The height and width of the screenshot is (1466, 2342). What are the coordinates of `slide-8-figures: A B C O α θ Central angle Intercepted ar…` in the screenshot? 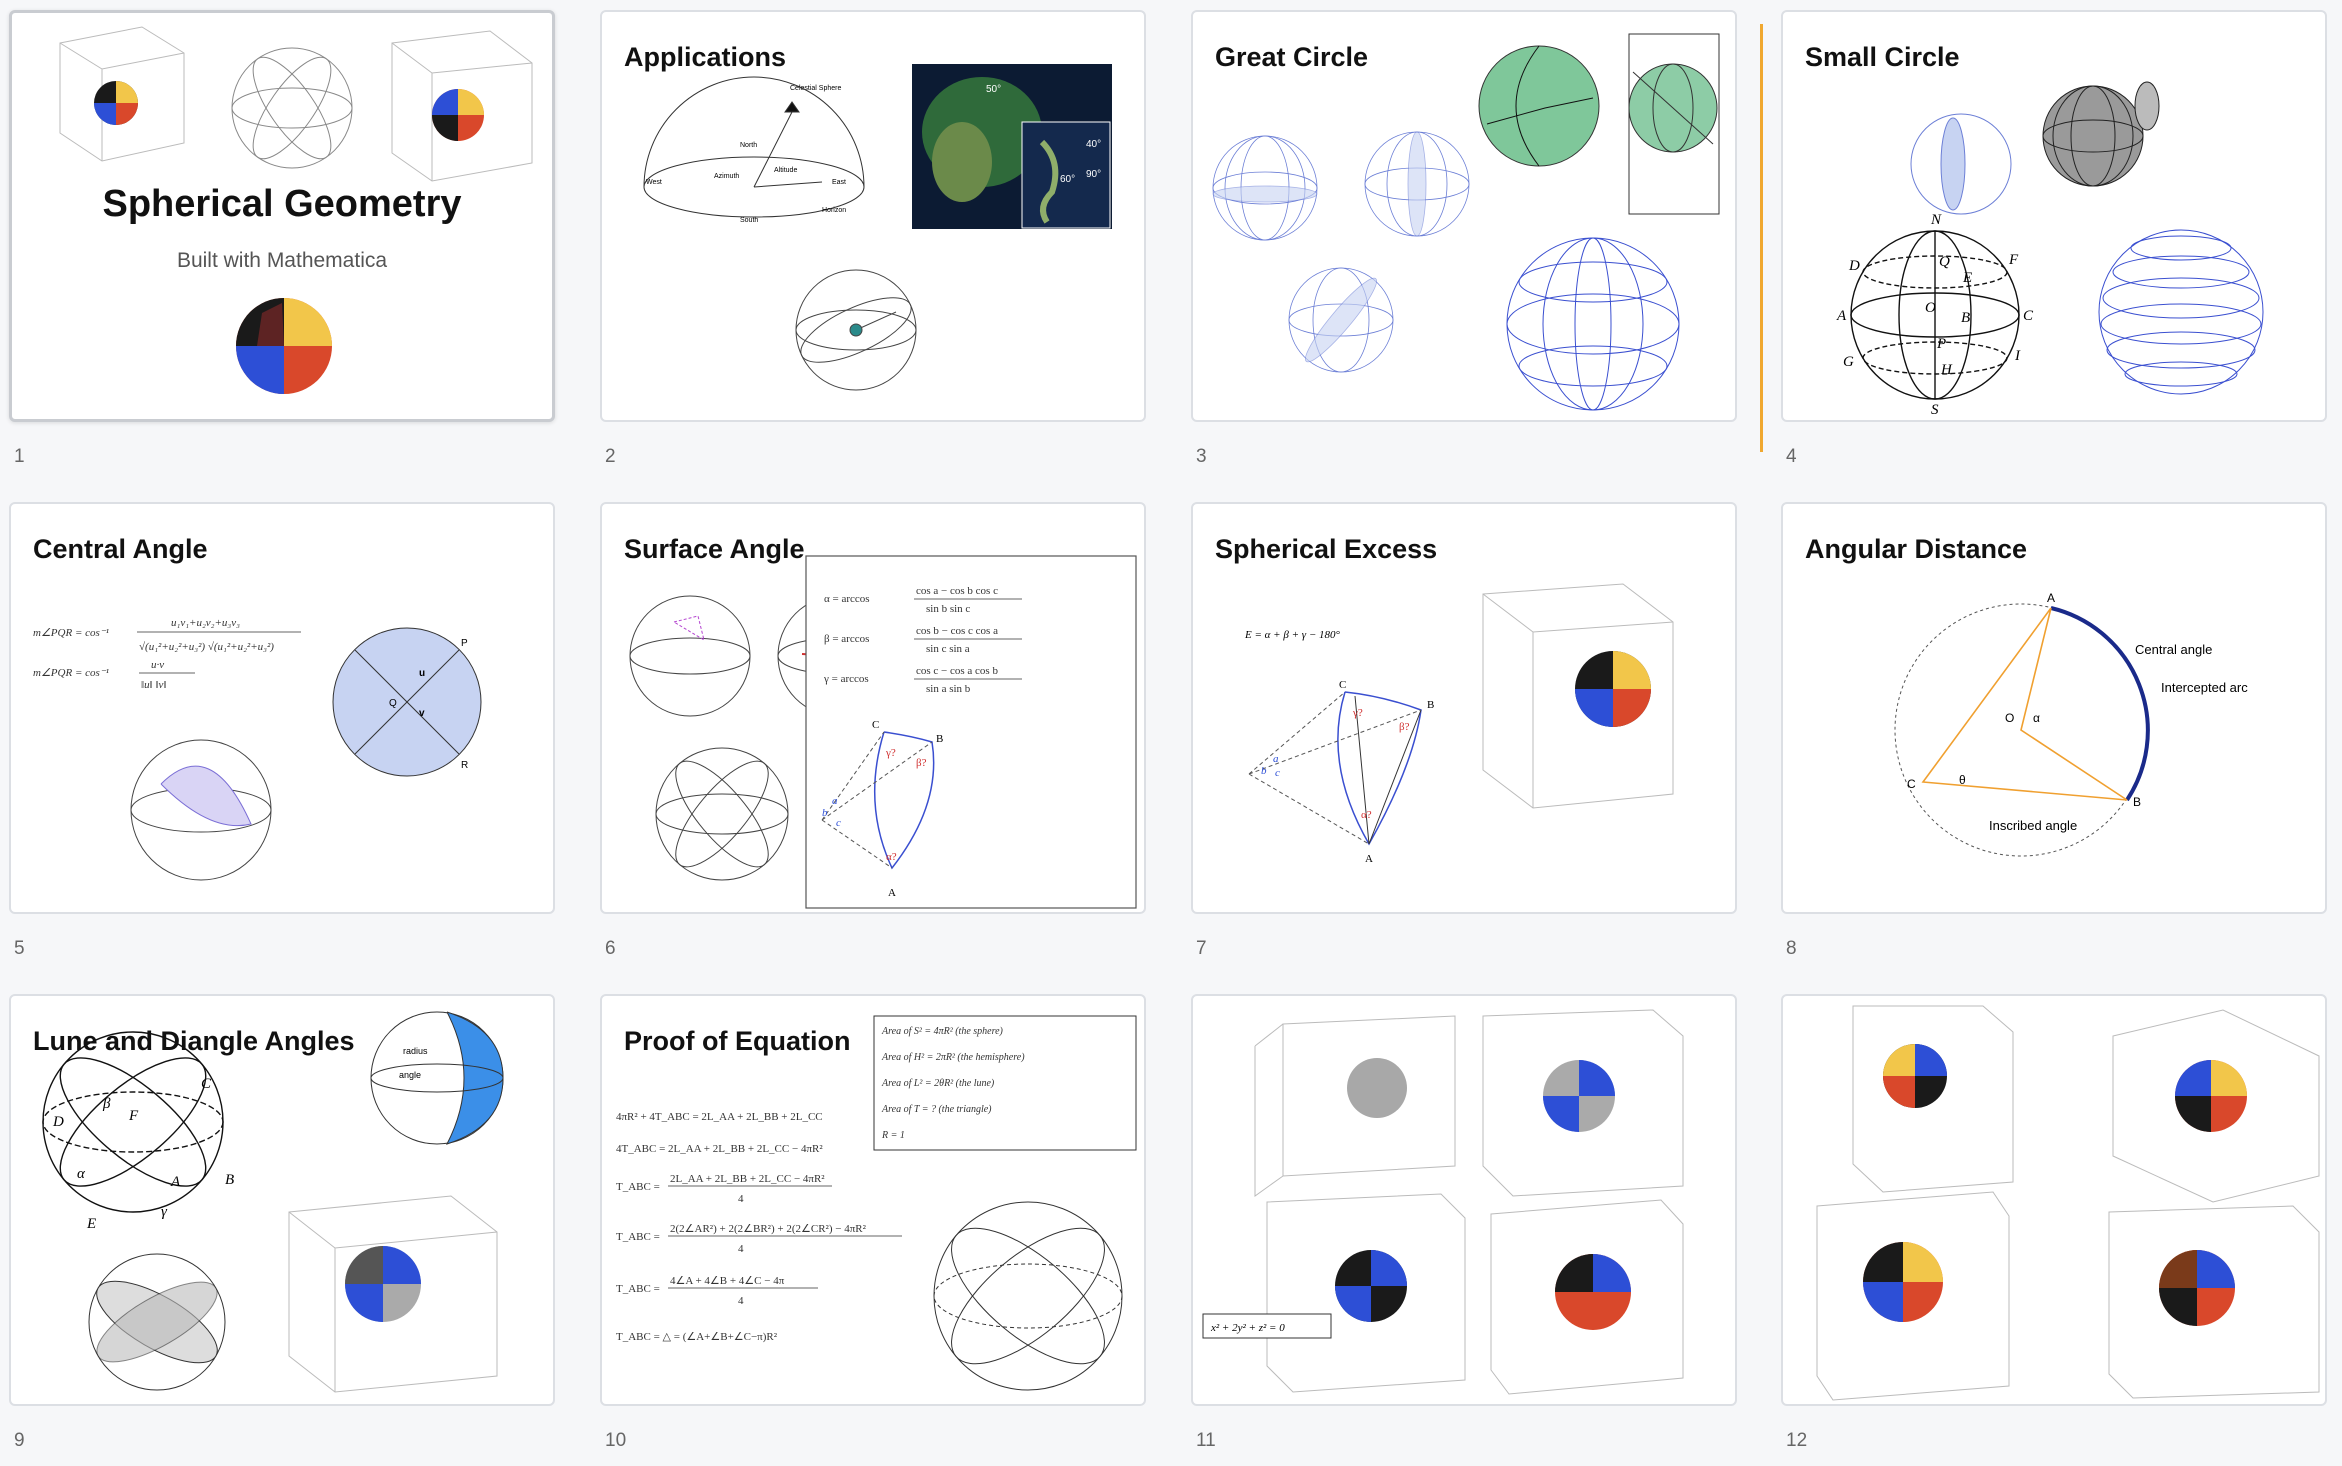 It's located at (2071, 724).